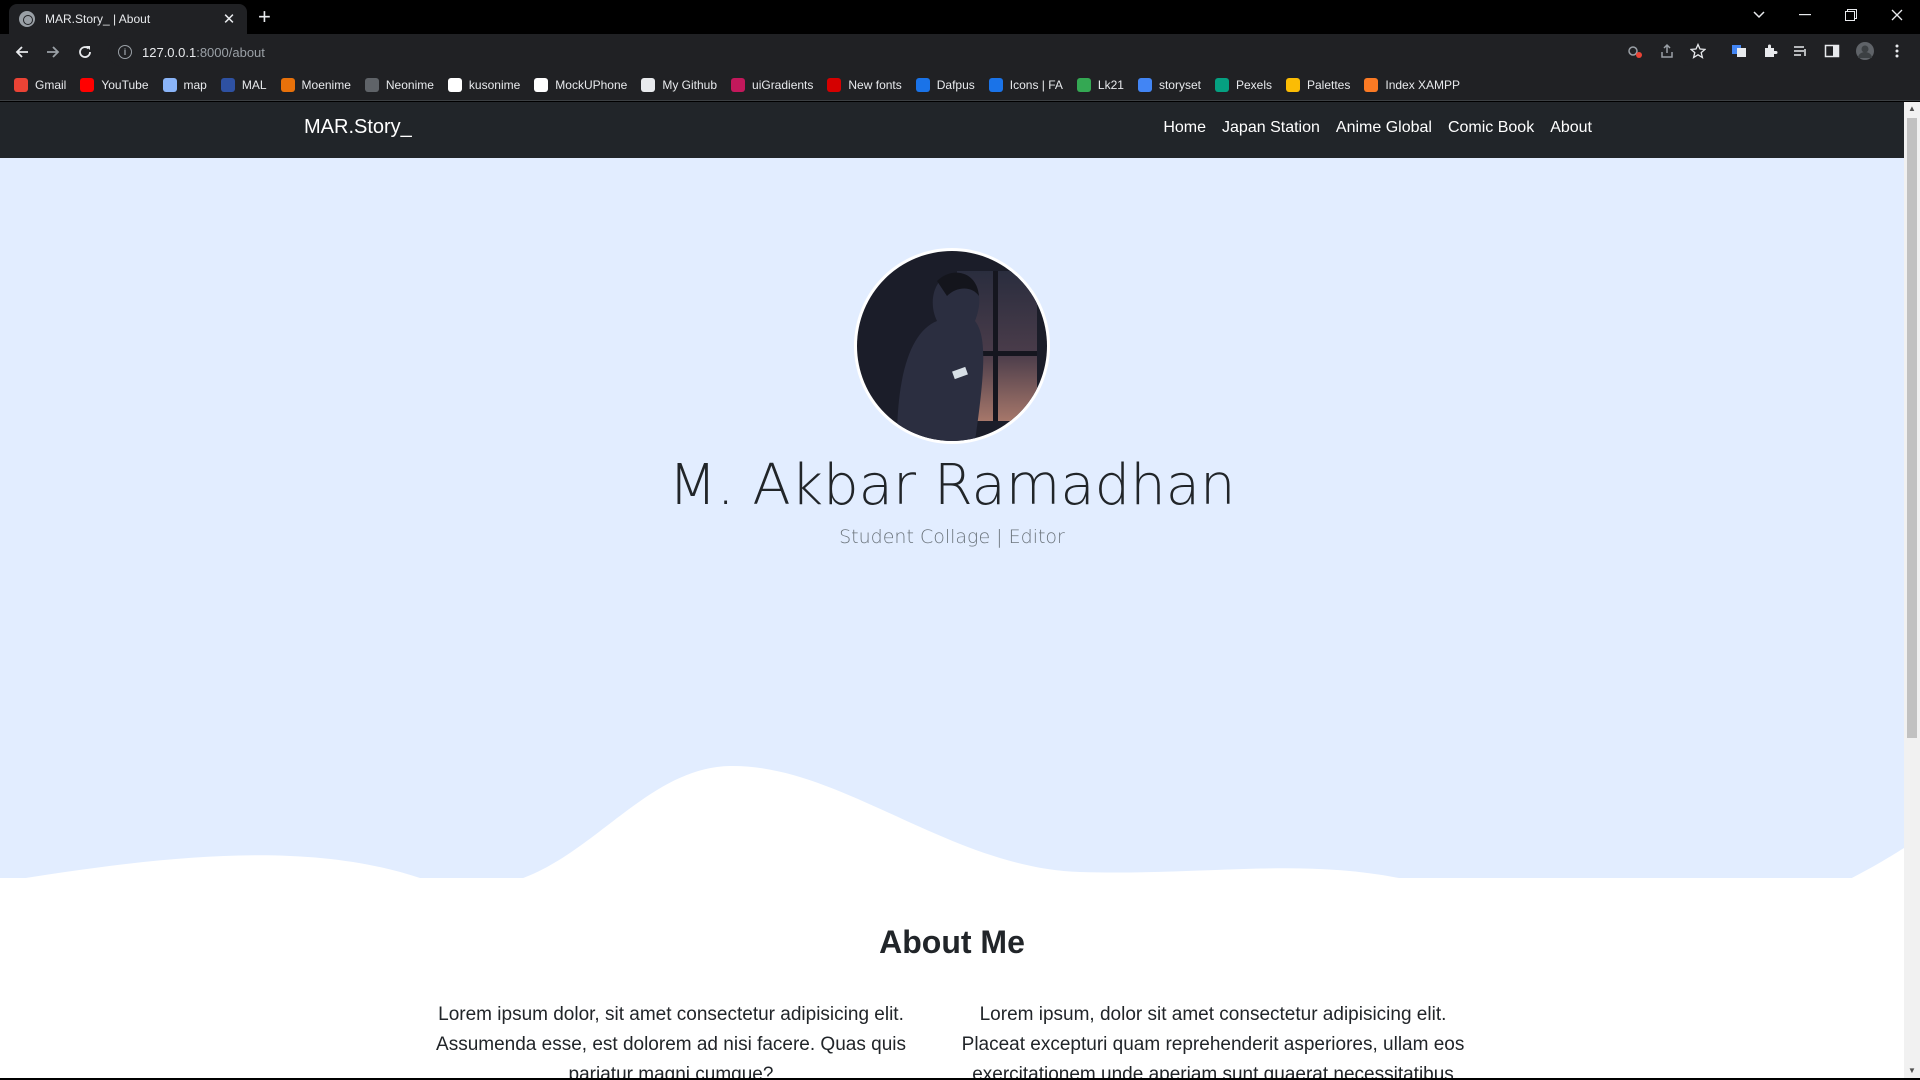 The width and height of the screenshot is (1920, 1080). Describe the element at coordinates (125, 52) in the screenshot. I see `site-info-icon: i` at that location.